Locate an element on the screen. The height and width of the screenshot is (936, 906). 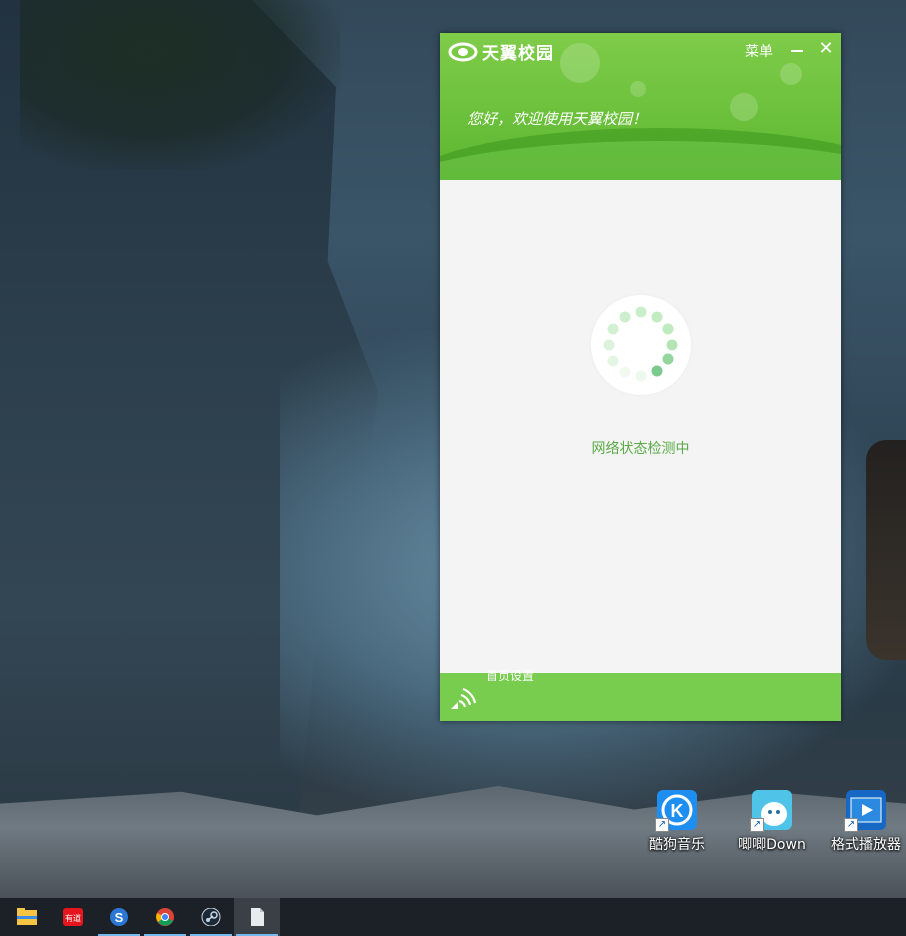
taskbar-document is located at coordinates (257, 917).